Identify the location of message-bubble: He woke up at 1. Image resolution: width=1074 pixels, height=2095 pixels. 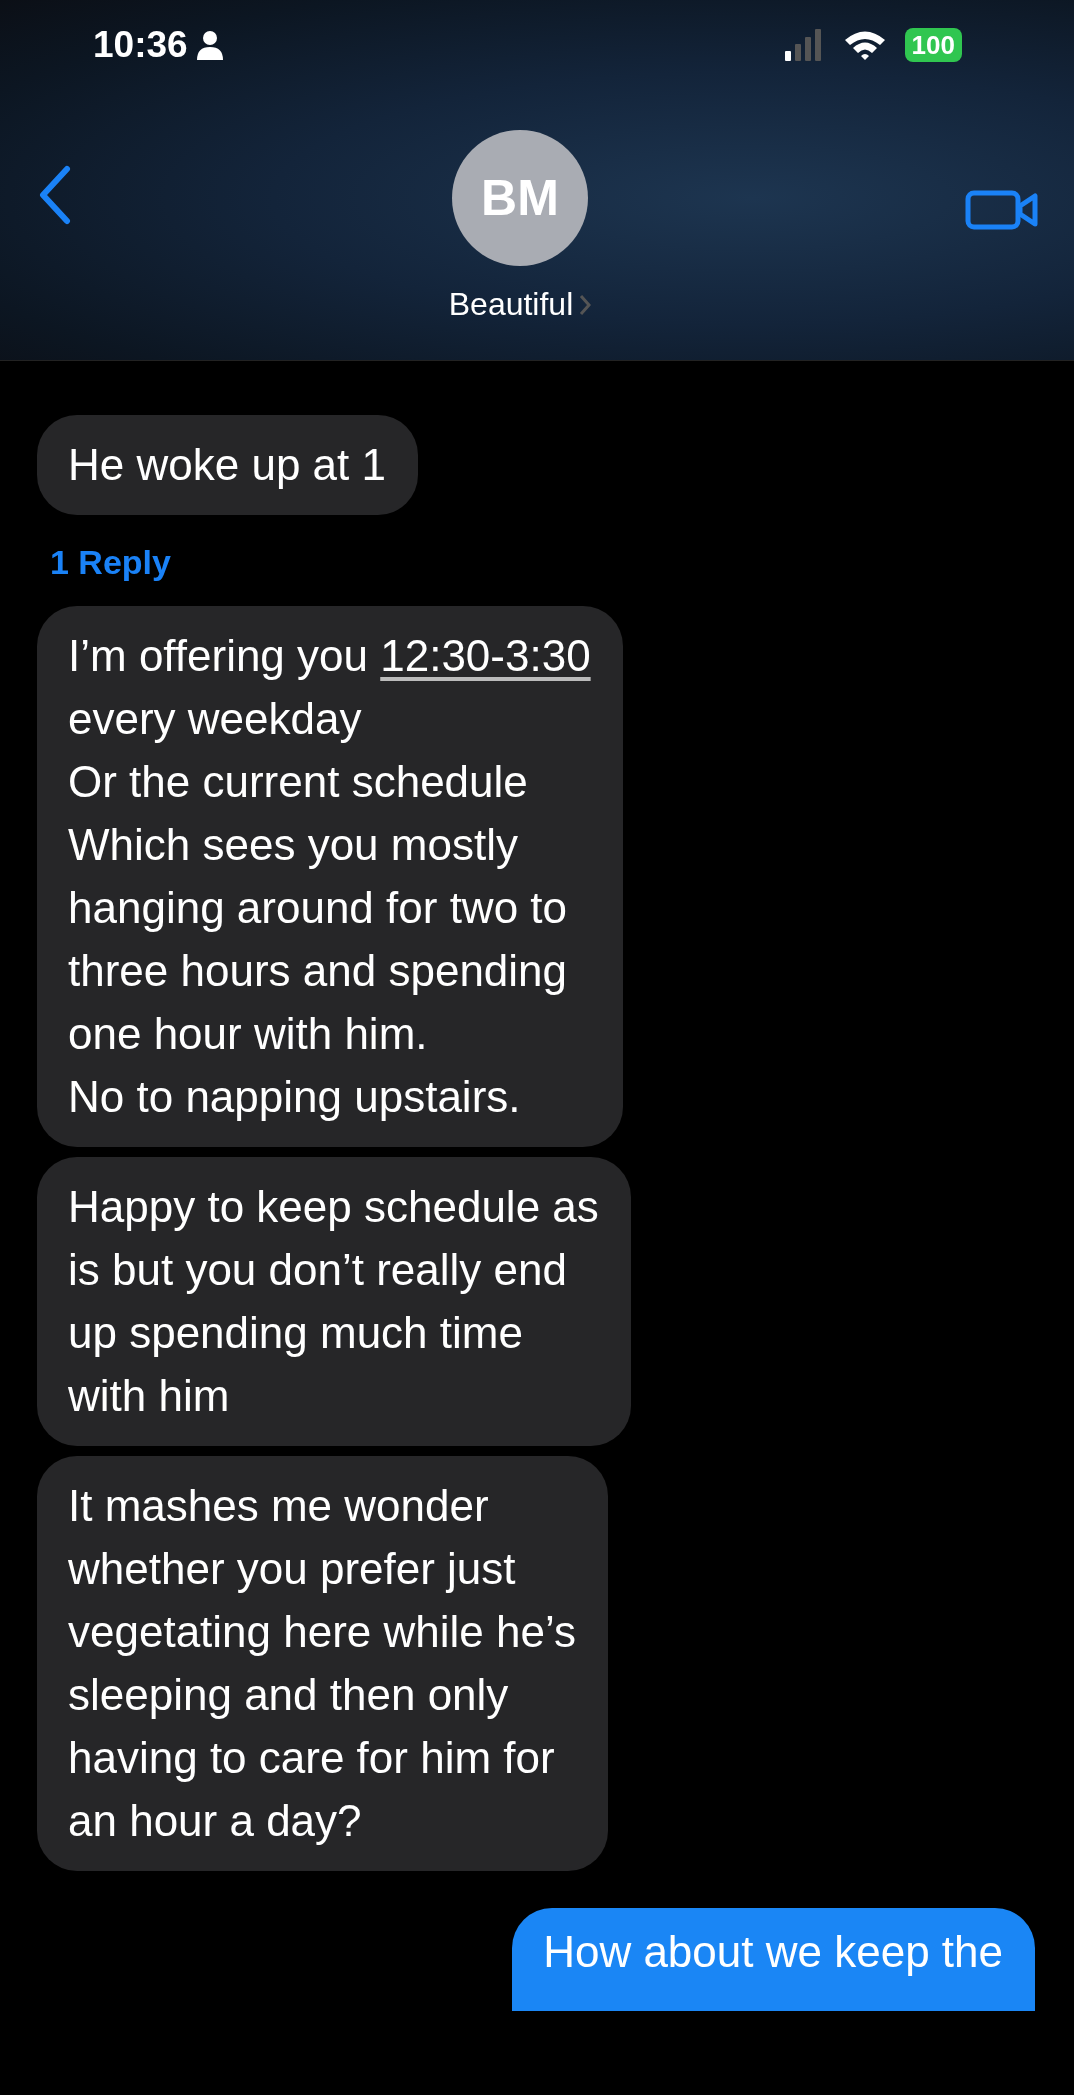
(227, 465).